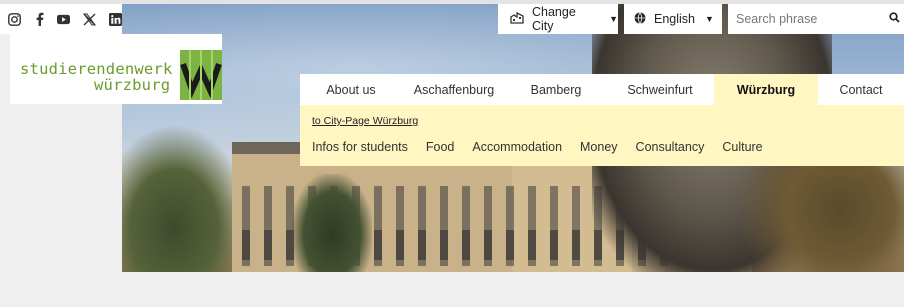 This screenshot has height=307, width=904. Describe the element at coordinates (640, 19) in the screenshot. I see `globe-icon` at that location.